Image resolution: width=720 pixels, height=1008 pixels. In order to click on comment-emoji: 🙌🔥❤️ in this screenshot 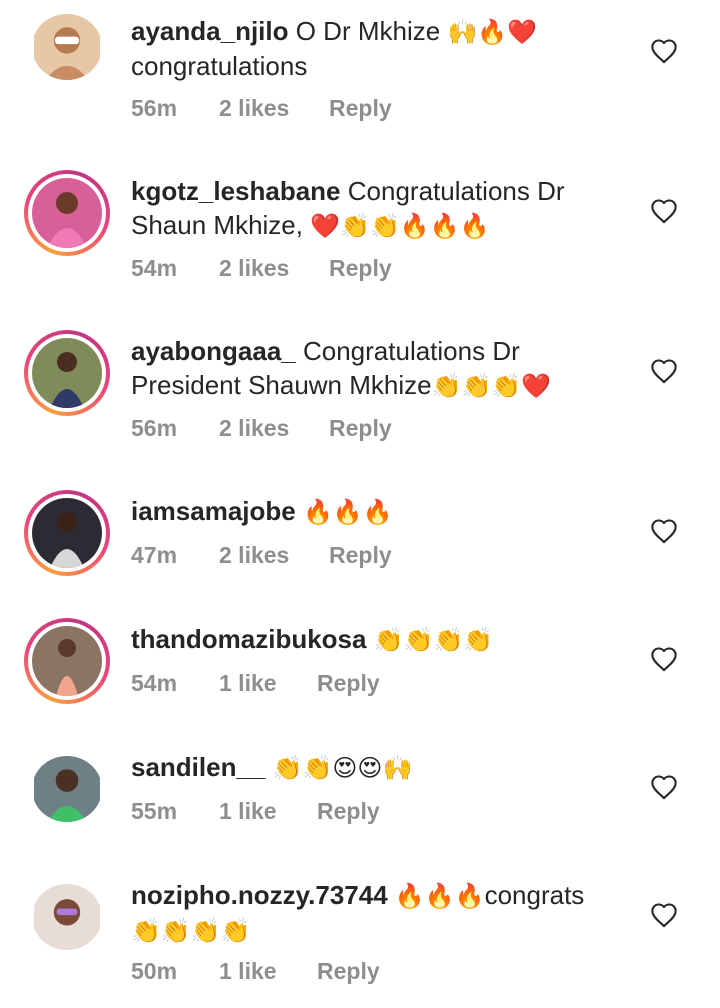, I will do `click(492, 32)`.